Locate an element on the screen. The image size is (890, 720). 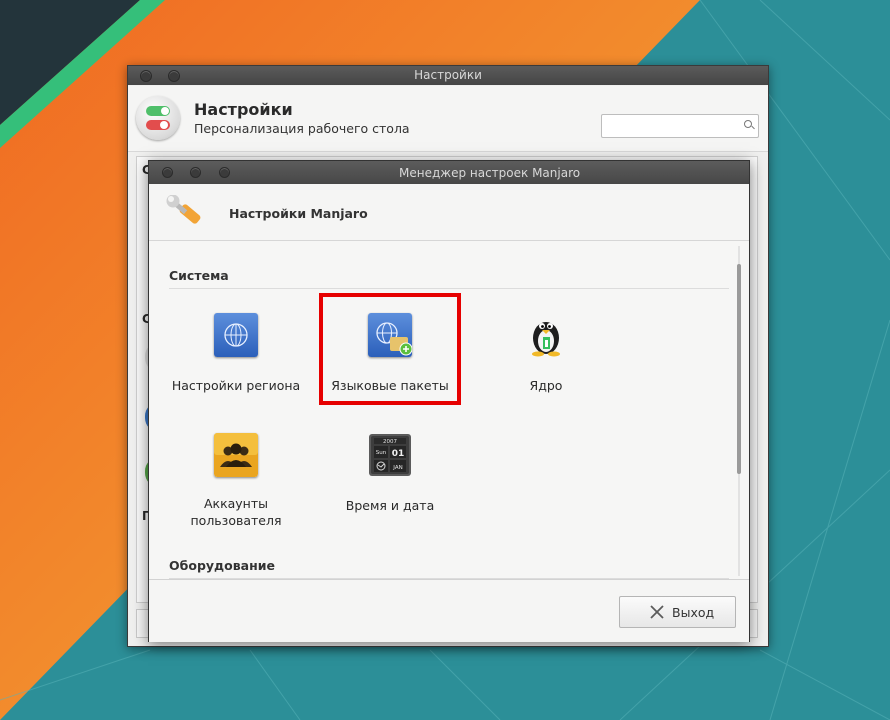
calendar-month: JAN is located at coordinates (397, 468).